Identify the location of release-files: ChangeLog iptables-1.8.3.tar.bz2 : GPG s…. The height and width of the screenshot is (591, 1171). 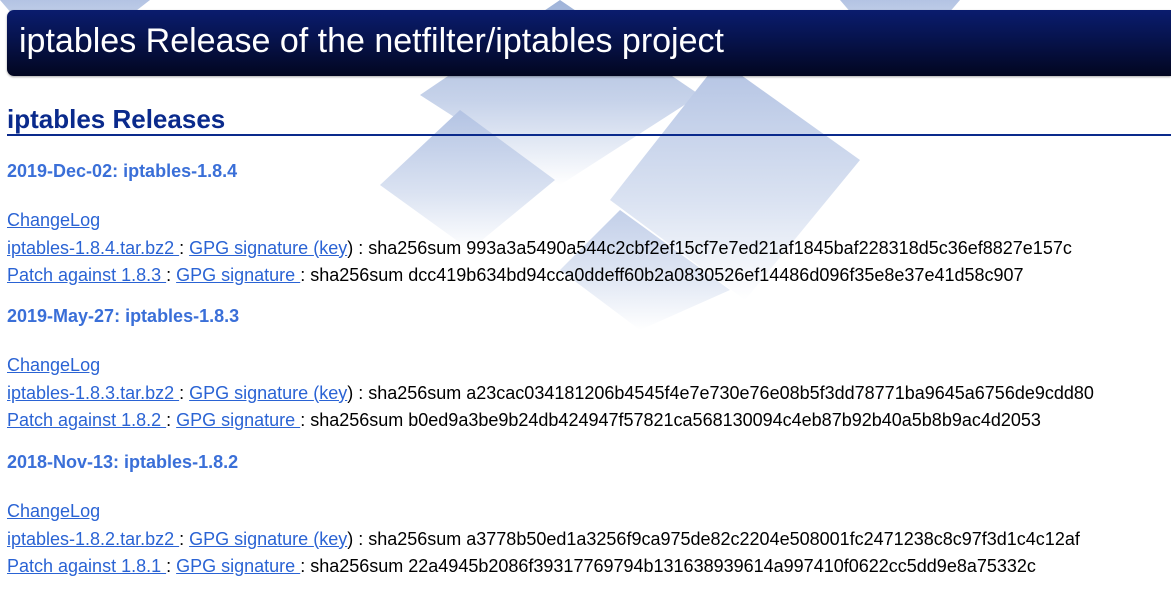
(587, 393).